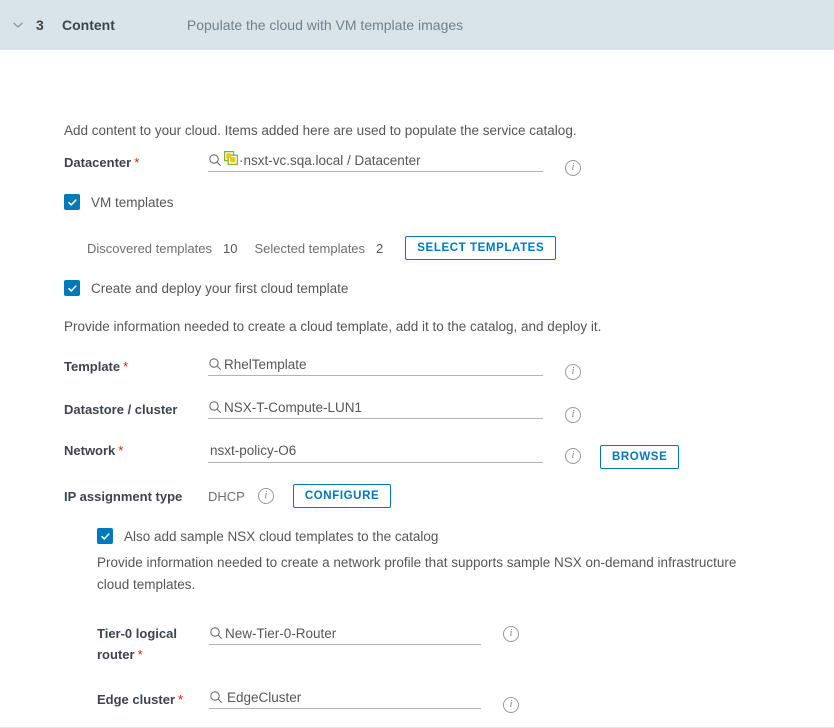 Image resolution: width=834 pixels, height=728 pixels. What do you see at coordinates (132, 202) in the screenshot?
I see `vm-templates-label: VM templates` at bounding box center [132, 202].